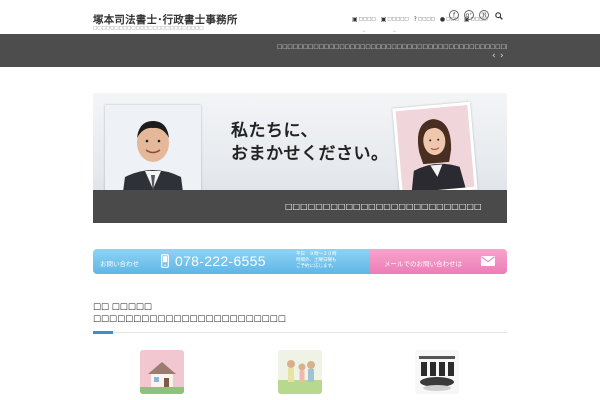 The image size is (600, 400). I want to click on hero-caption-bar: □□□□□□□□□□□□□□□□□□□□□□□□□□, so click(300, 206).